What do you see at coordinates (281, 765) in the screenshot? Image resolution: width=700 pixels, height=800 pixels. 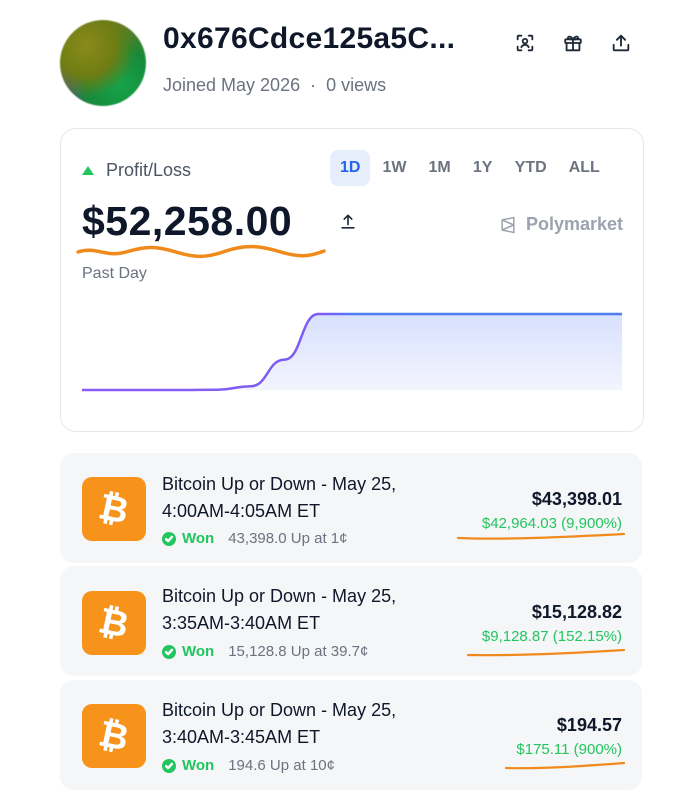 I see `position-detail: 194.6 Up at 10¢` at bounding box center [281, 765].